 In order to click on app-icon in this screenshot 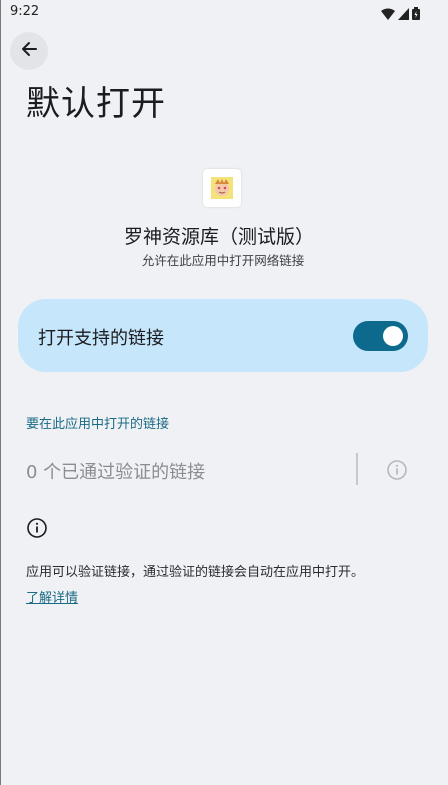, I will do `click(222, 188)`.